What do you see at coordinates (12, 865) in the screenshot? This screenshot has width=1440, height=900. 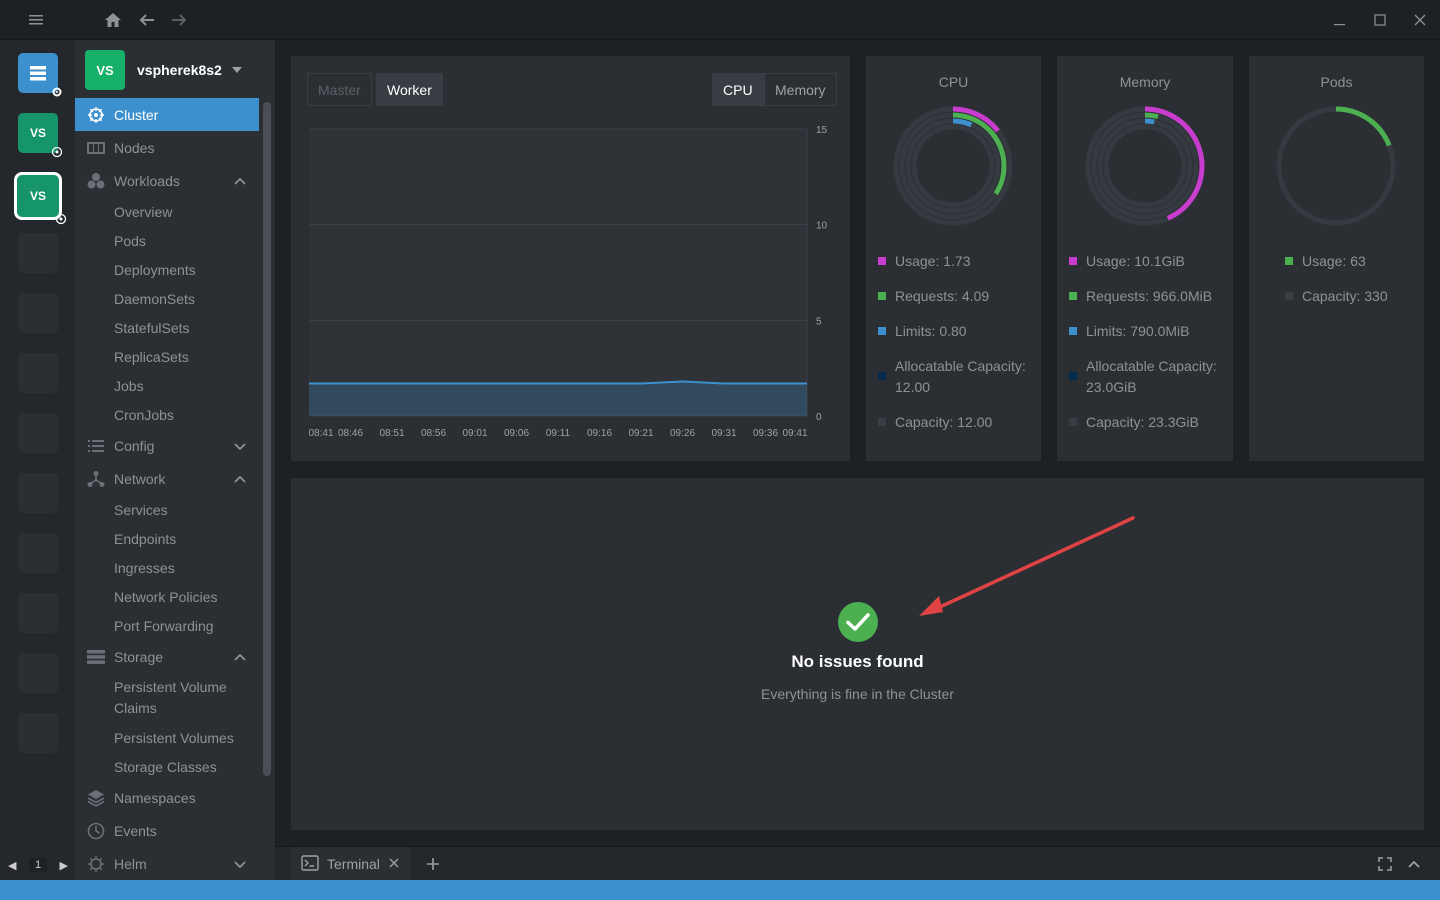 I see `pager-prev-icon: ◀` at bounding box center [12, 865].